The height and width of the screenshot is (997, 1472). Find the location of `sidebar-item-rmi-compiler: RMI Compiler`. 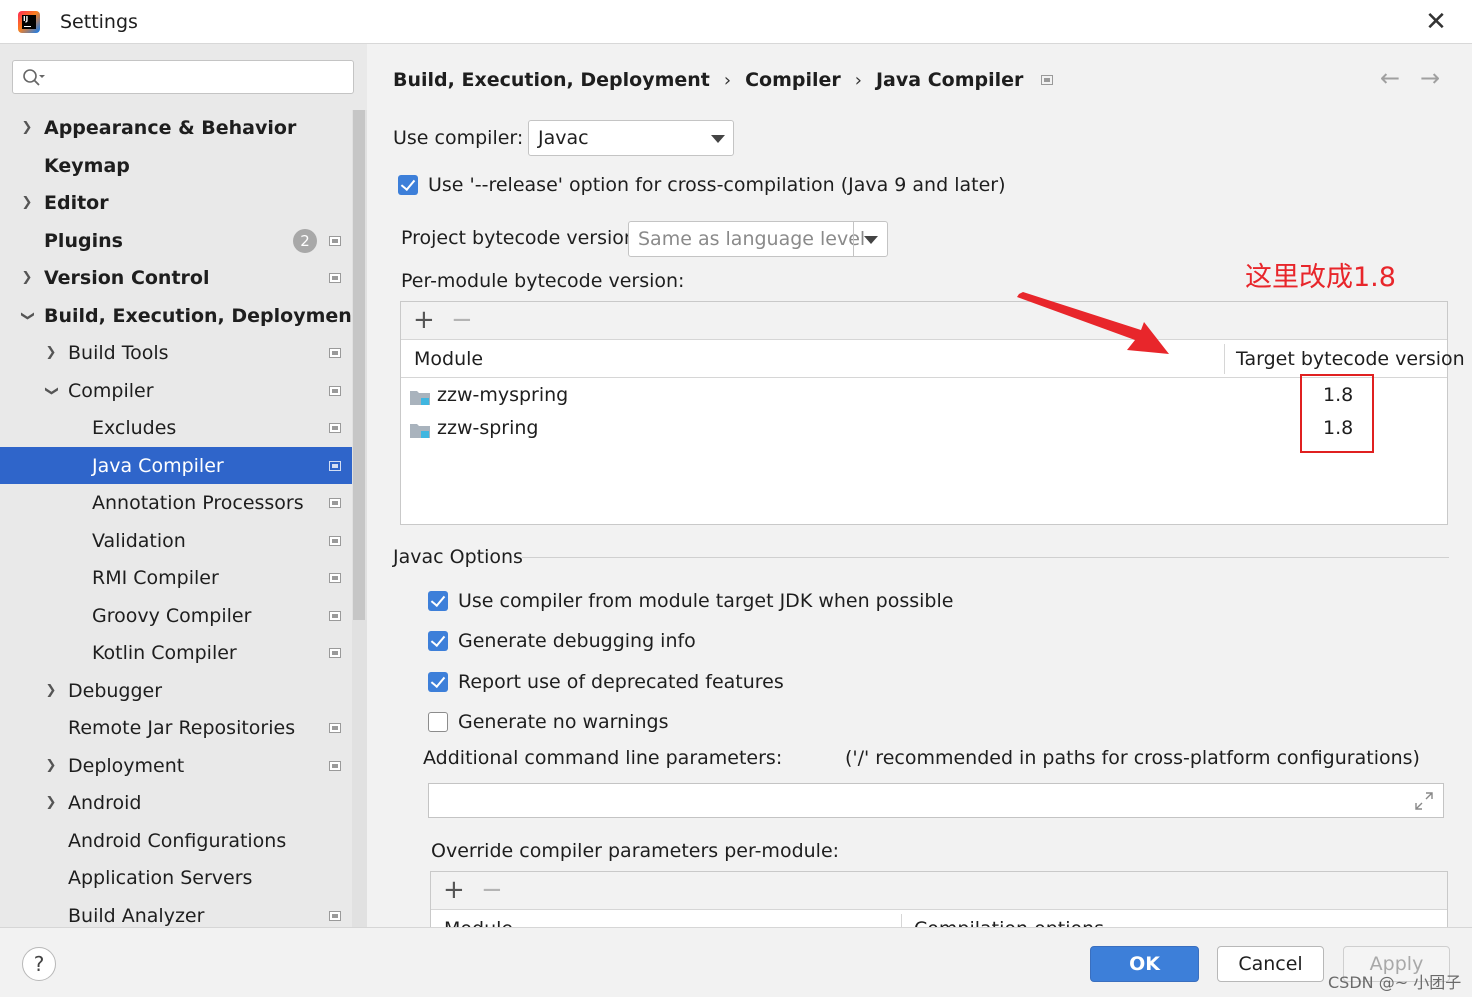

sidebar-item-rmi-compiler: RMI Compiler is located at coordinates (176, 577).